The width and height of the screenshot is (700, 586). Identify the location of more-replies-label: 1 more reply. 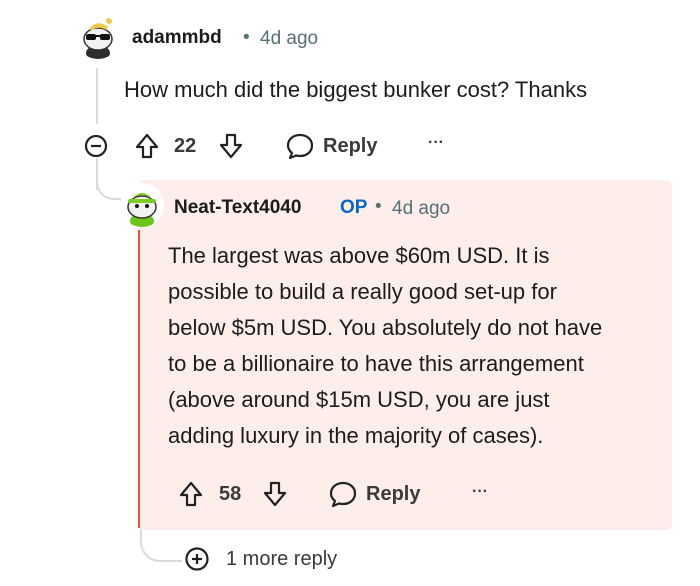
(282, 558).